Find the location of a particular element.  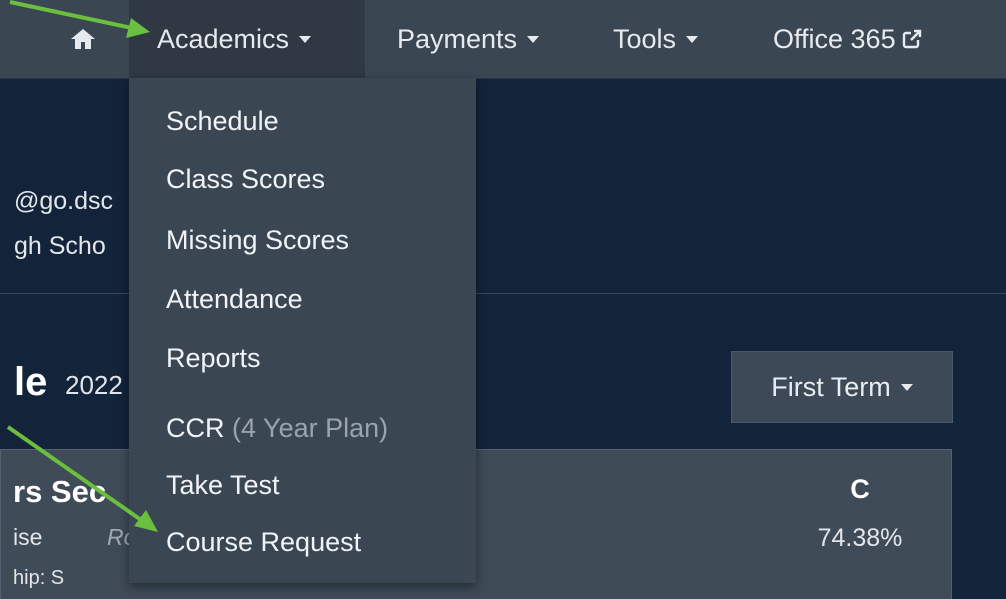

nav-office365: Office 365 is located at coordinates (847, 39).